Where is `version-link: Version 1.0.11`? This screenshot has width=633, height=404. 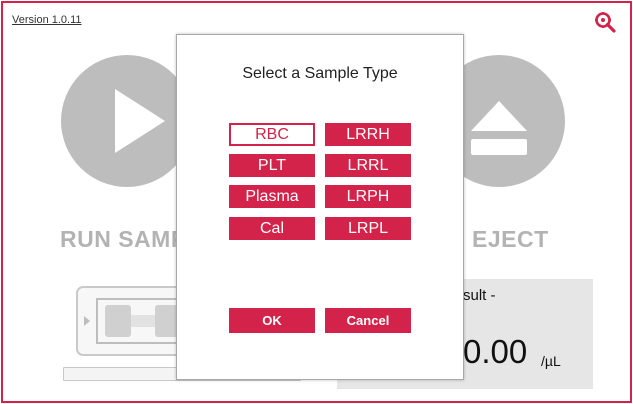
version-link: Version 1.0.11 is located at coordinates (47, 20).